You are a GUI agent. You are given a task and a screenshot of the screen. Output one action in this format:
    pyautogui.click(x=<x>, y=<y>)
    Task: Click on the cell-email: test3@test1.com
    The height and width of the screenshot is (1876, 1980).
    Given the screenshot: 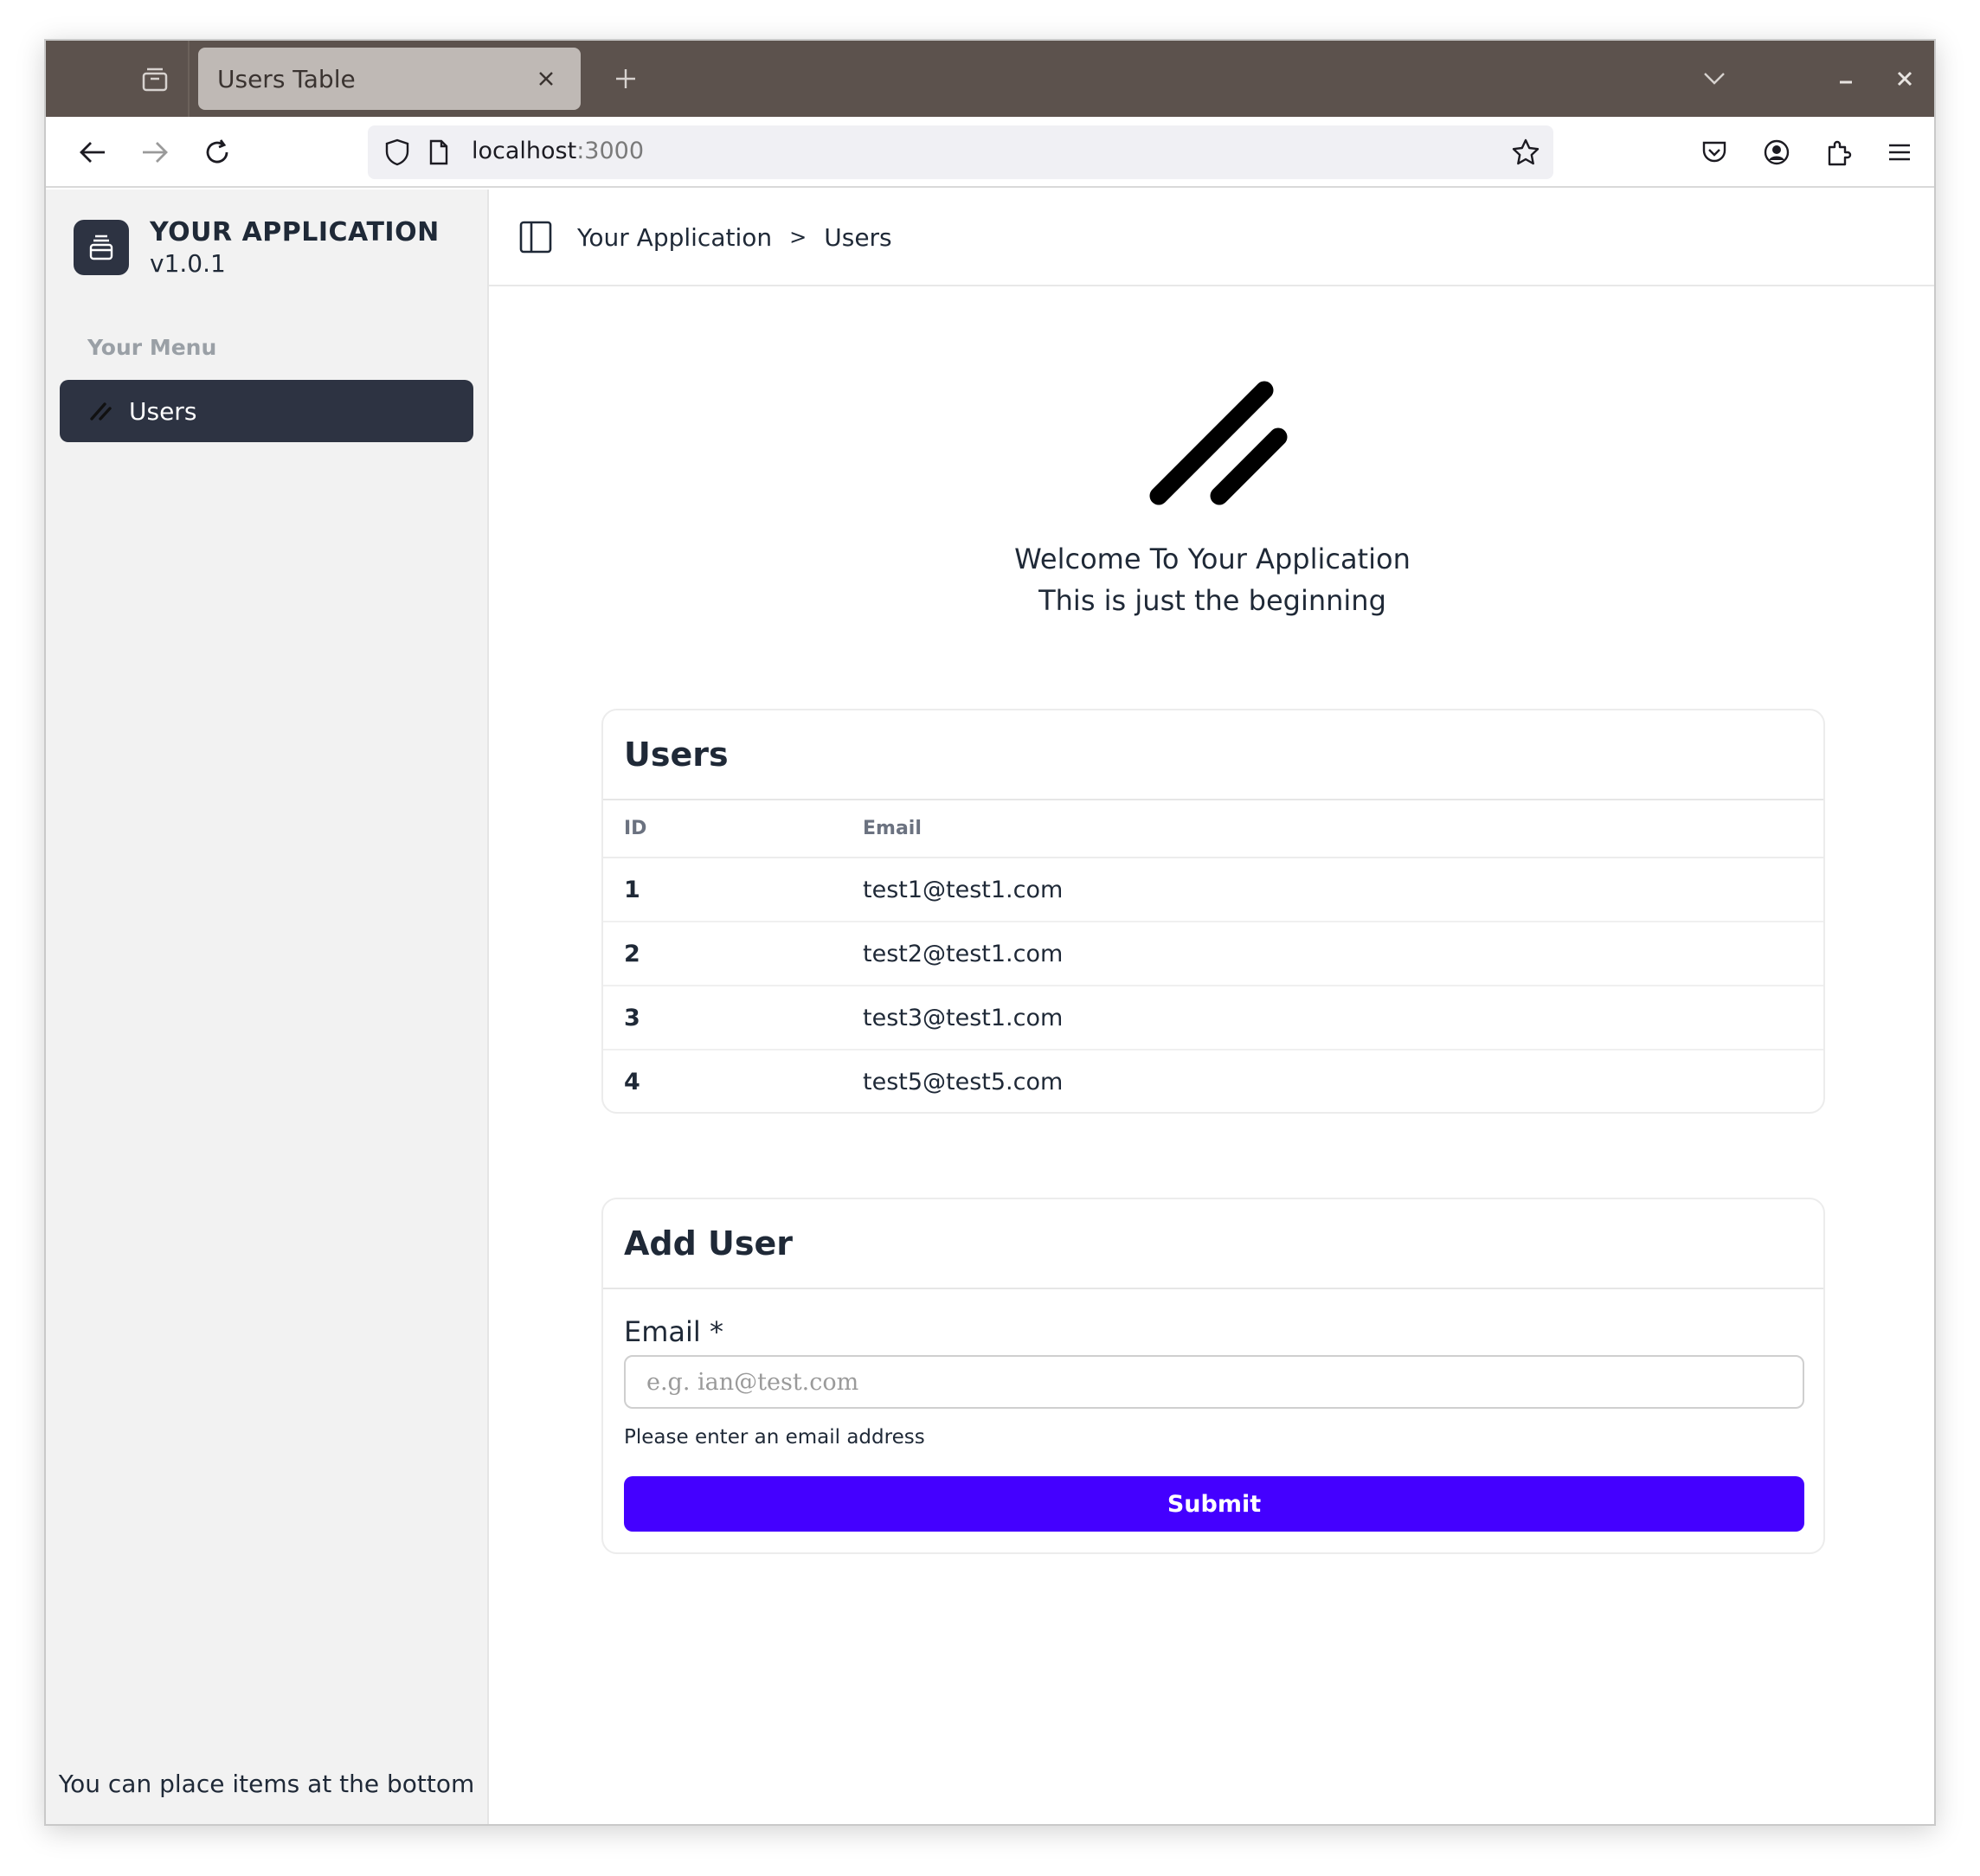 What is the action you would take?
    pyautogui.click(x=1343, y=1018)
    